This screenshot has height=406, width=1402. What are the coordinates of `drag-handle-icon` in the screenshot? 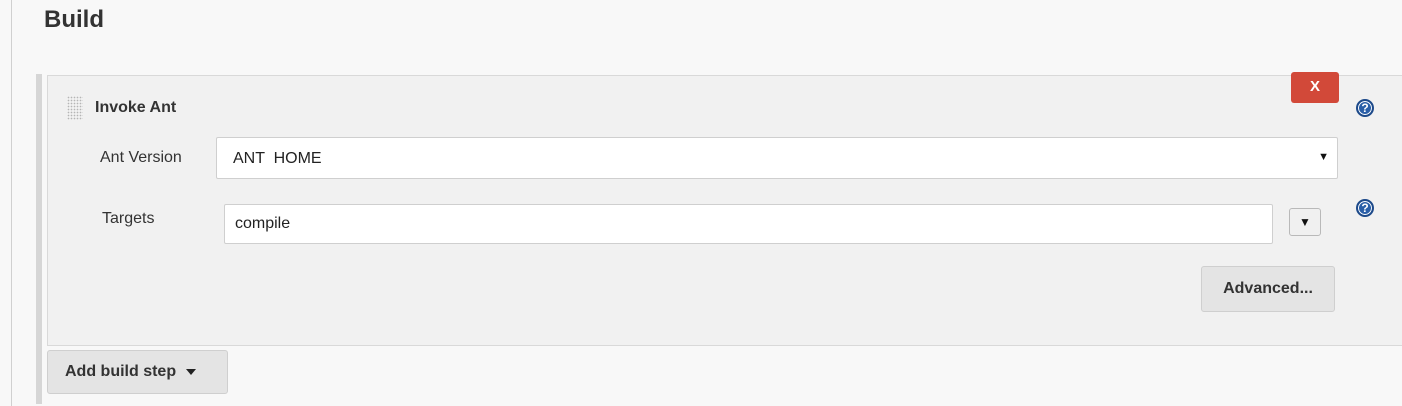 It's located at (75, 108).